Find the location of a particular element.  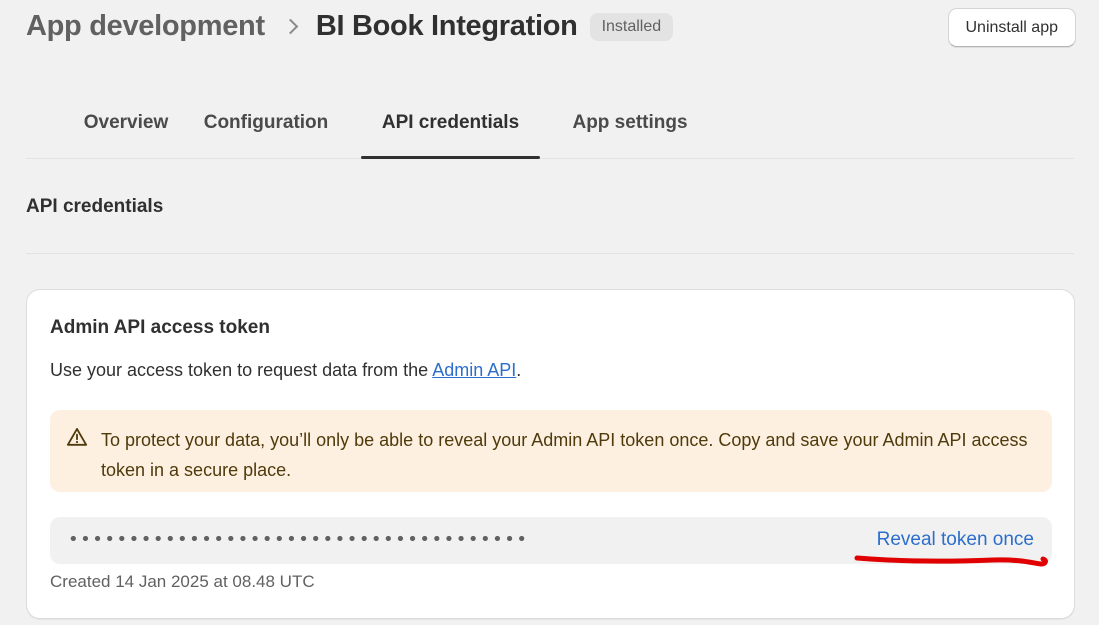

uninstall-app-button: Uninstall app is located at coordinates (1011, 27).